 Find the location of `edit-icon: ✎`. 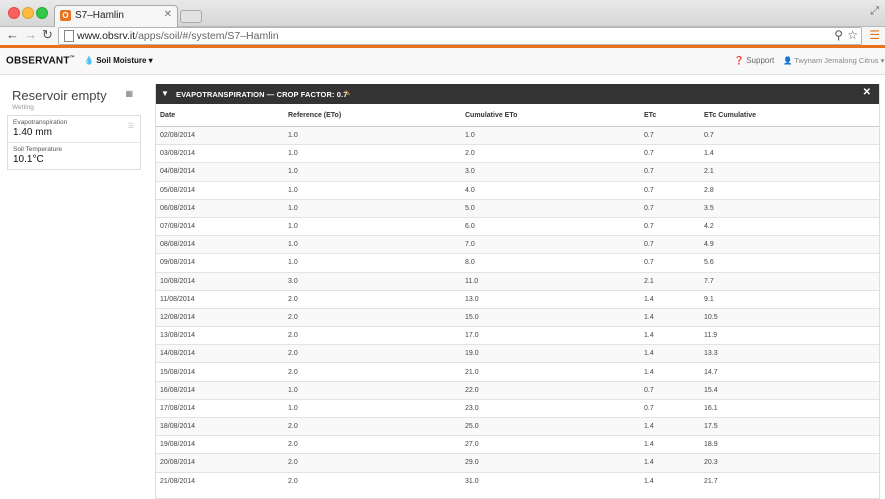

edit-icon: ✎ is located at coordinates (347, 93).